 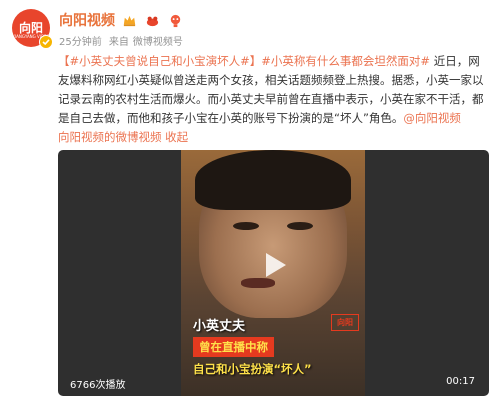 What do you see at coordinates (274, 265) in the screenshot?
I see `play-icon` at bounding box center [274, 265].